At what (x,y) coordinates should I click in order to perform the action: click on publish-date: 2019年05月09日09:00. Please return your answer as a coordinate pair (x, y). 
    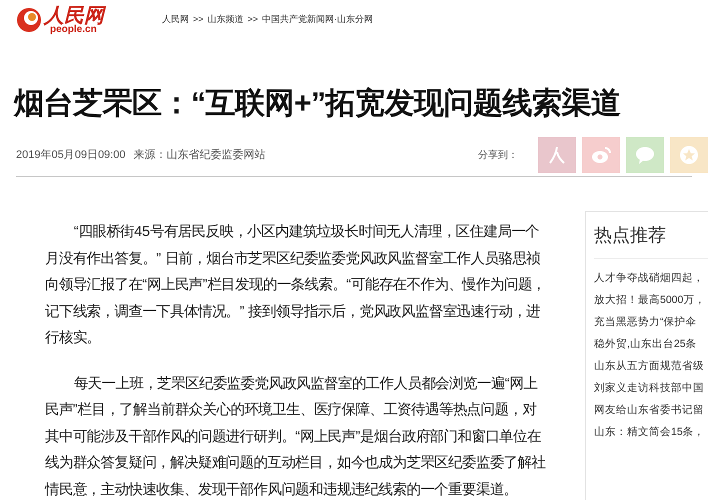
    Looking at the image, I should click on (71, 155).